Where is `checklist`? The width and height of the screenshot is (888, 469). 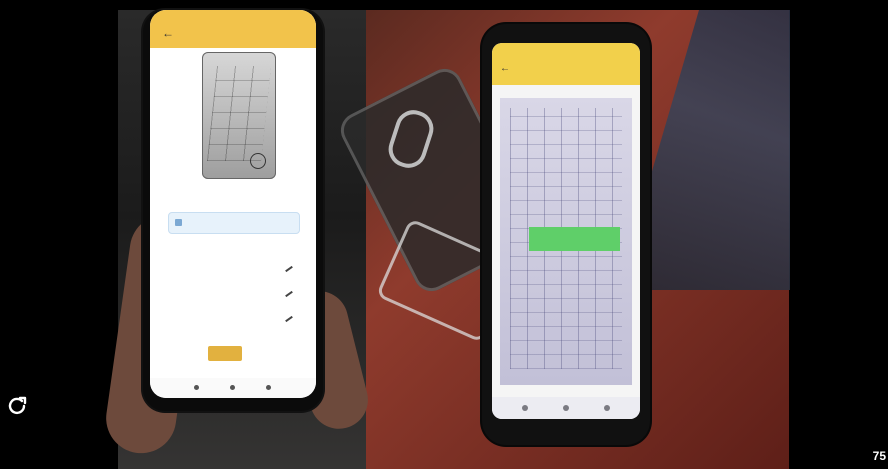
checklist is located at coordinates (230, 303).